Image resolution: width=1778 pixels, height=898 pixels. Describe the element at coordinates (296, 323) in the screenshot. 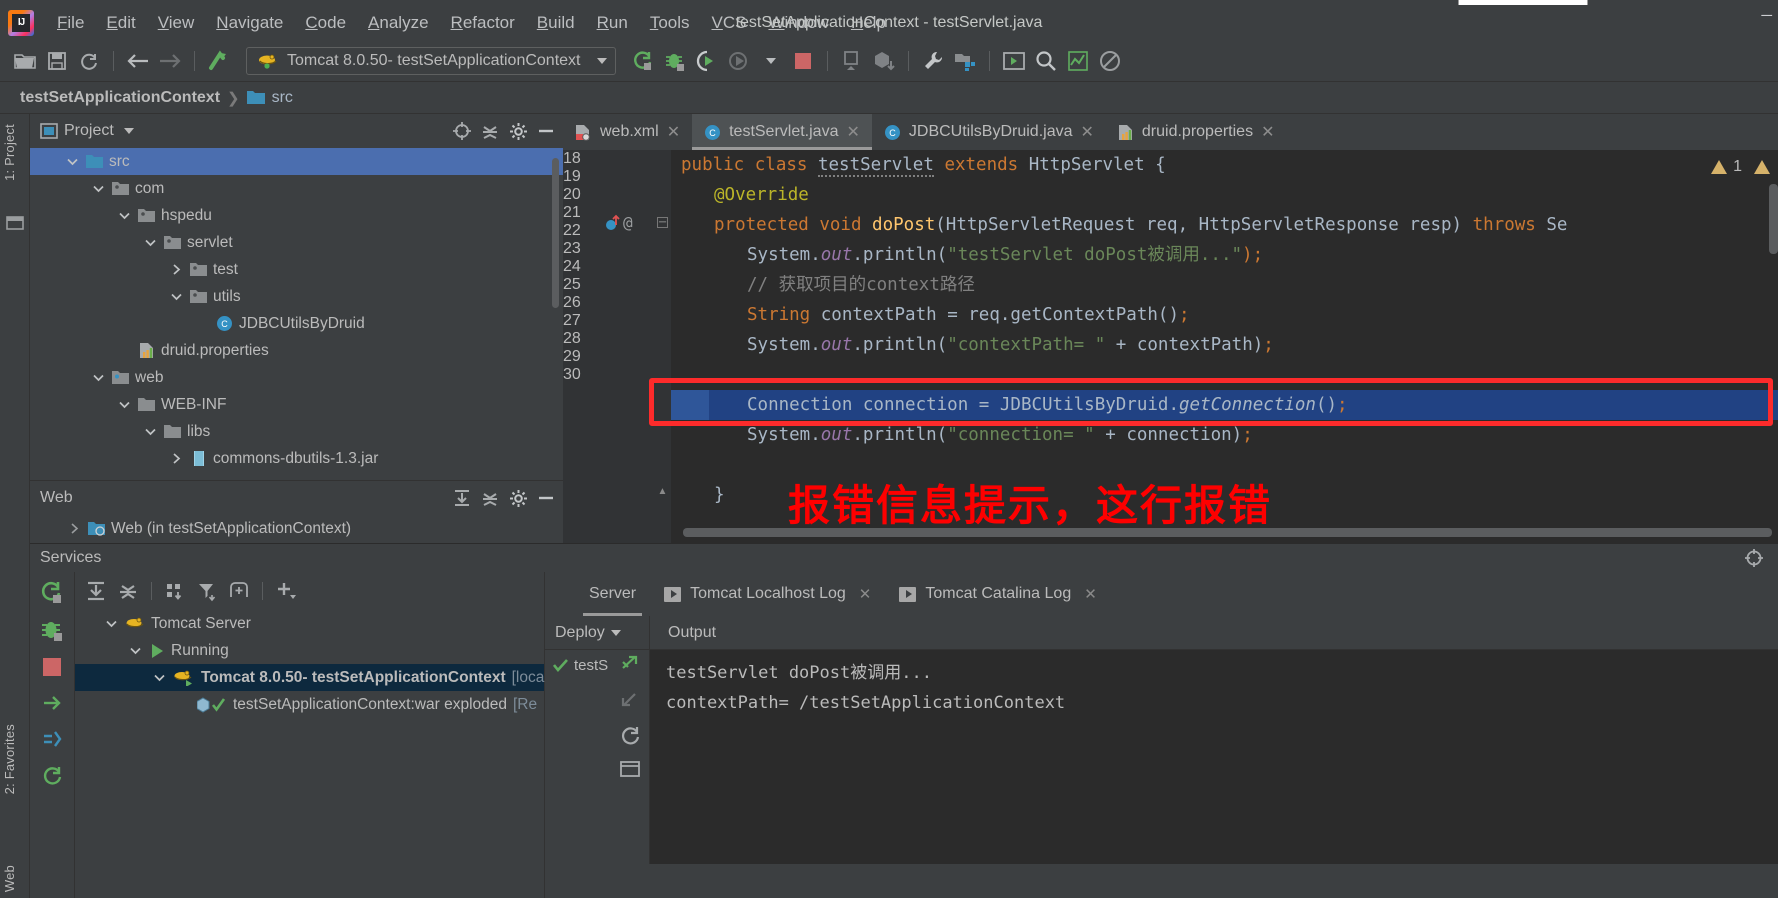

I see `project-tree-item: C JDBCUtilsByDruid` at that location.